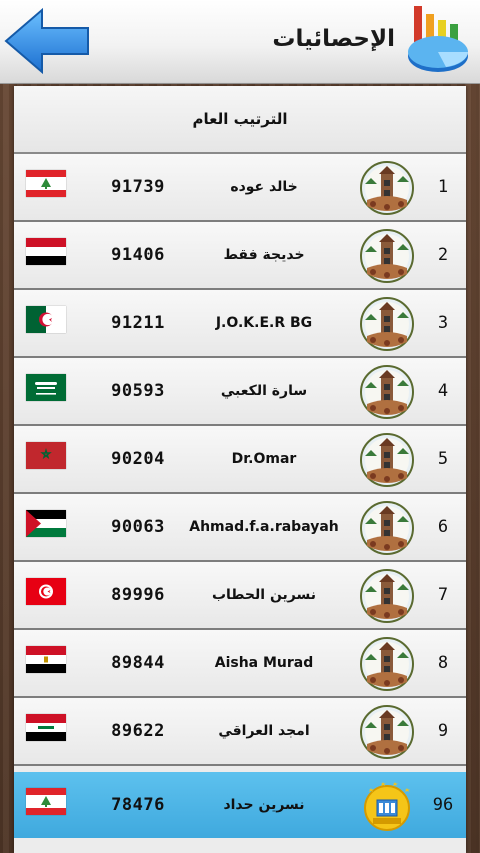 The height and width of the screenshot is (853, 480). I want to click on player-name: خديجة فقط, so click(264, 255).